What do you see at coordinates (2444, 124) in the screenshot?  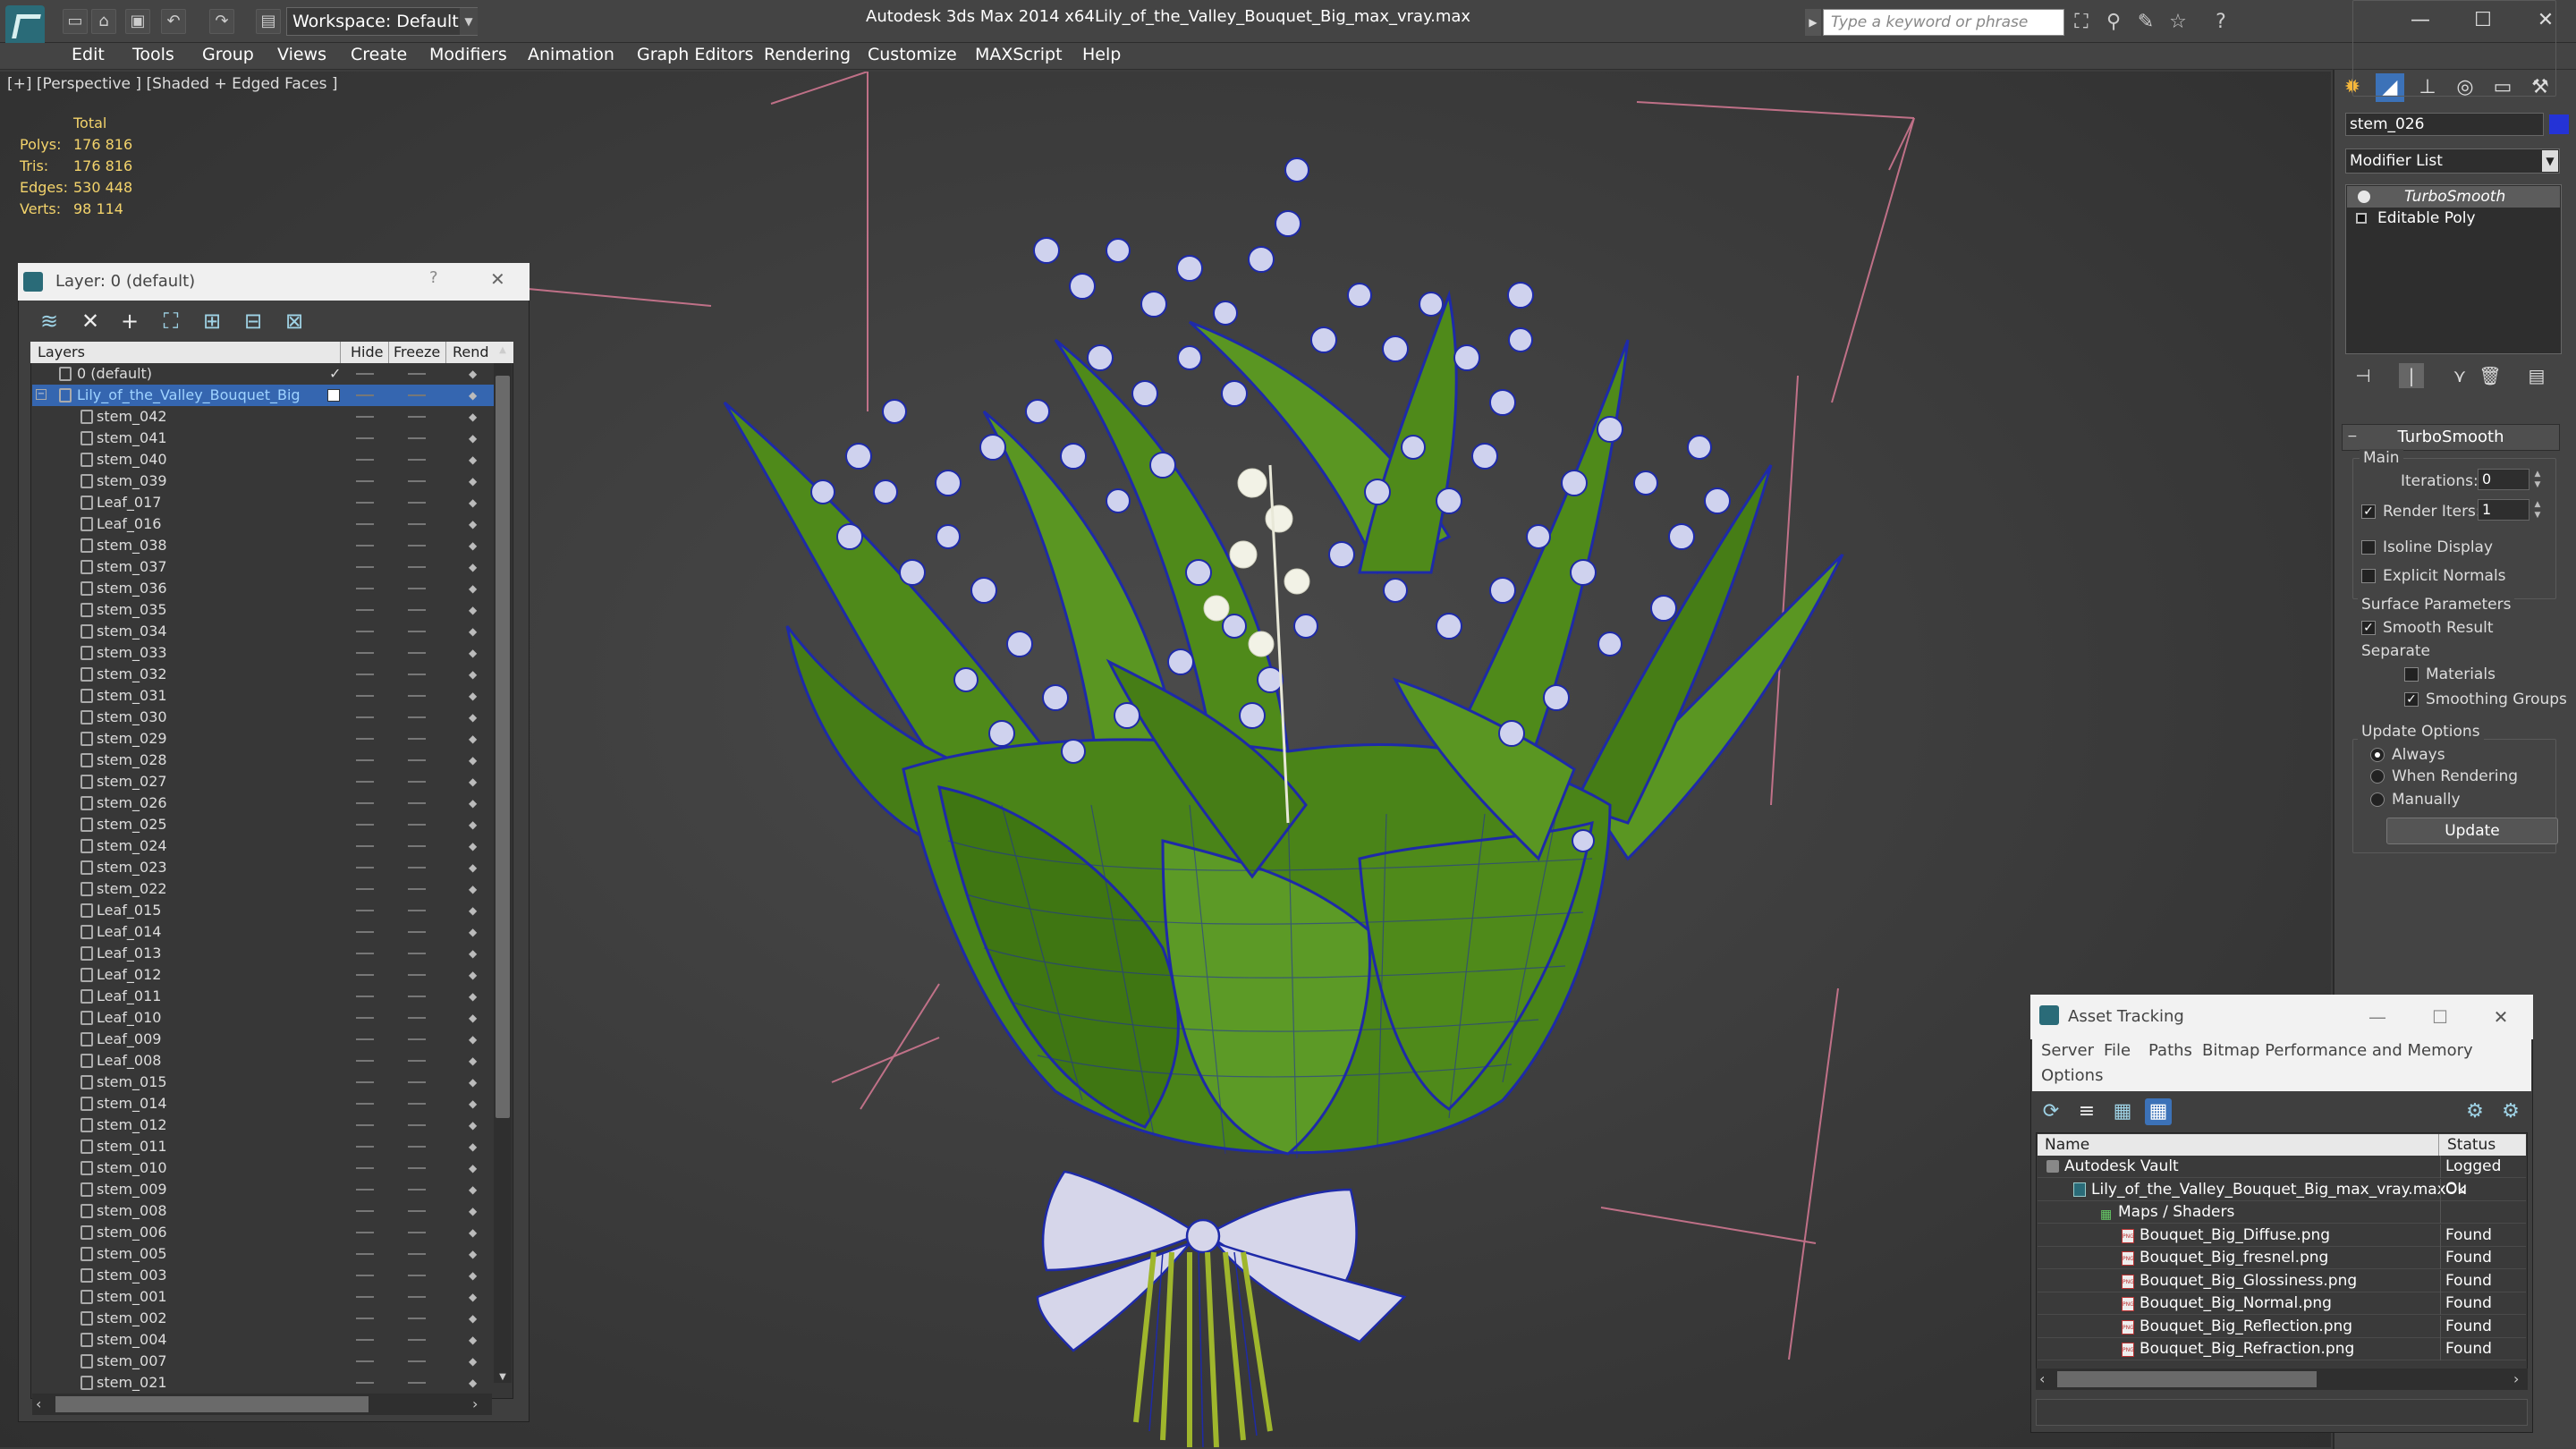 I see `object-name-field: stem_026` at bounding box center [2444, 124].